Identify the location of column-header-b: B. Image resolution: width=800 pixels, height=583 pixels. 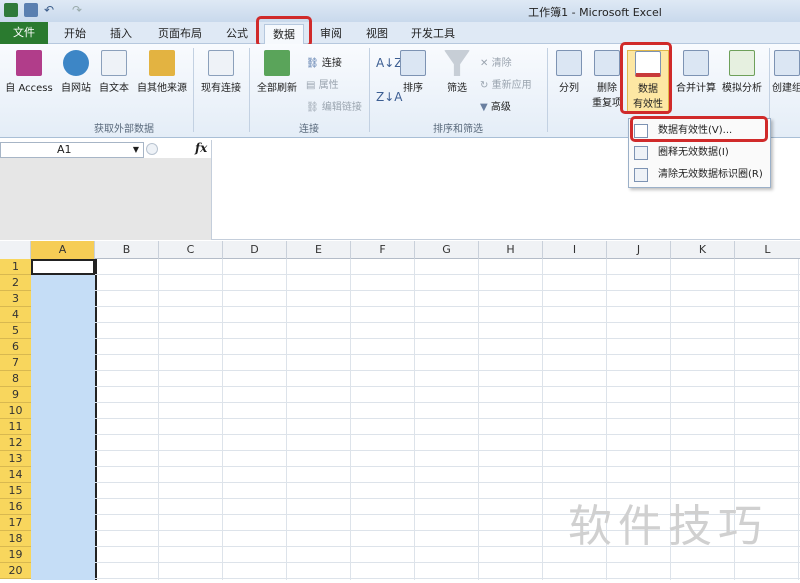
(127, 250).